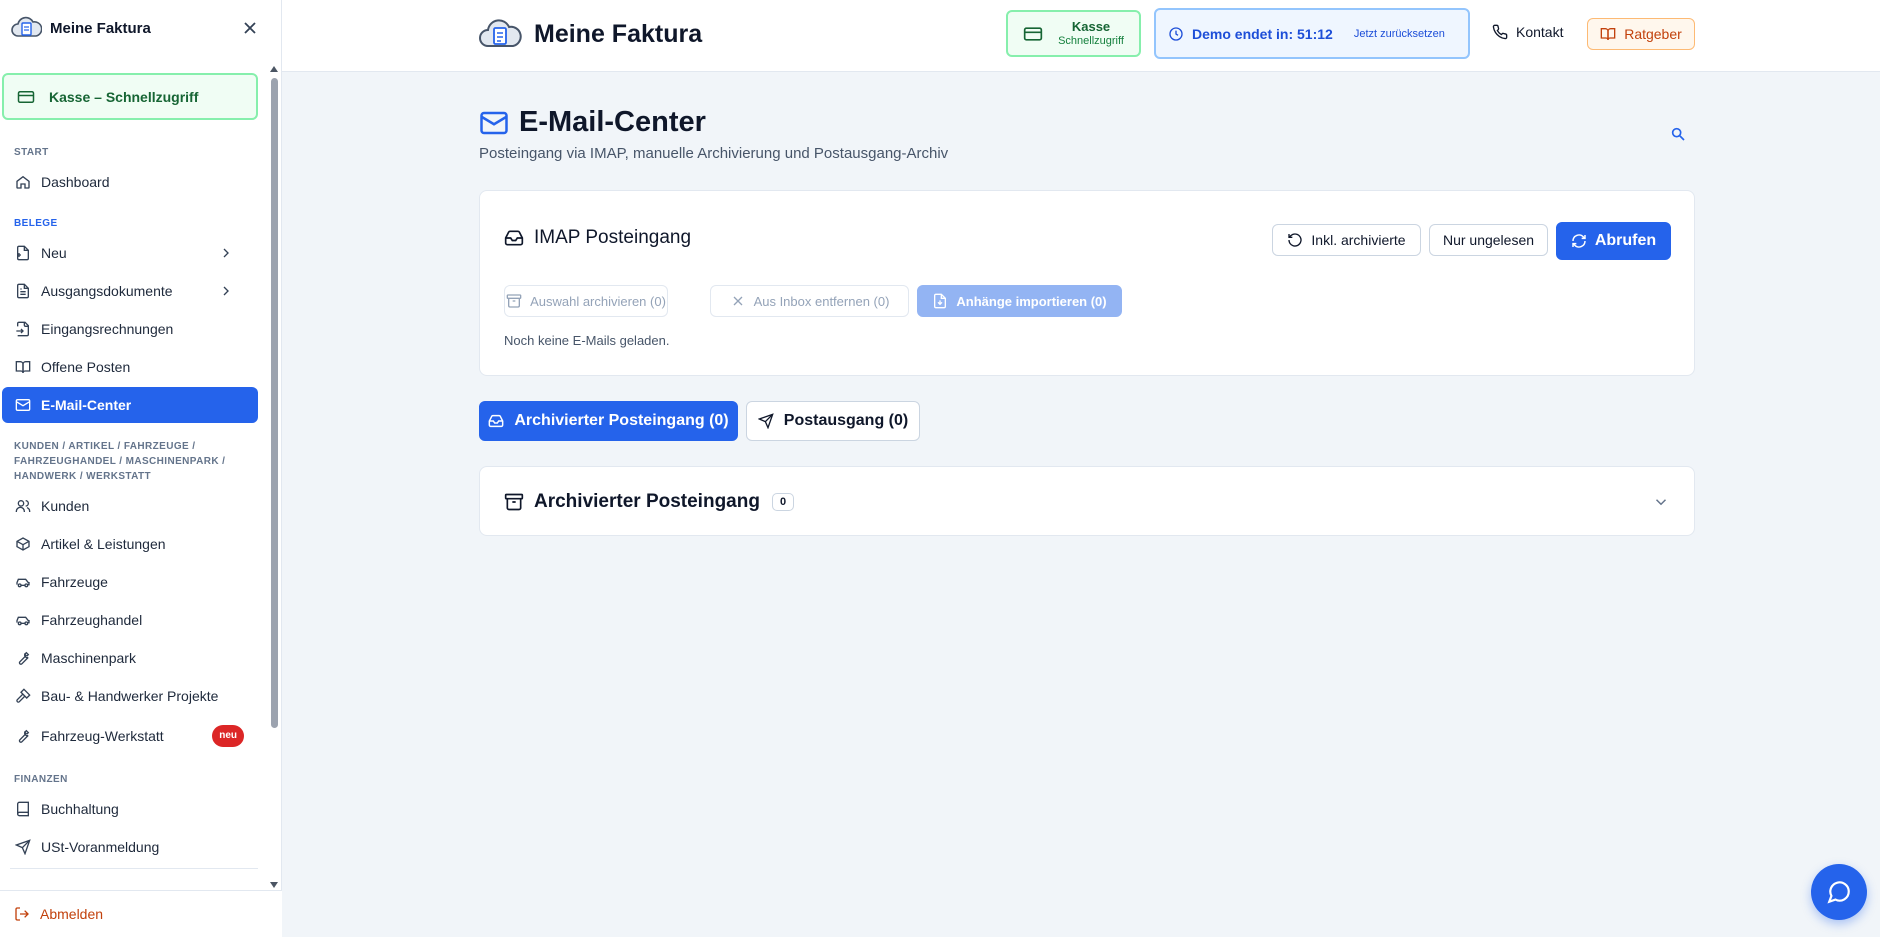 The image size is (1880, 937). I want to click on imap-title-text: IMAP Posteingang, so click(613, 237).